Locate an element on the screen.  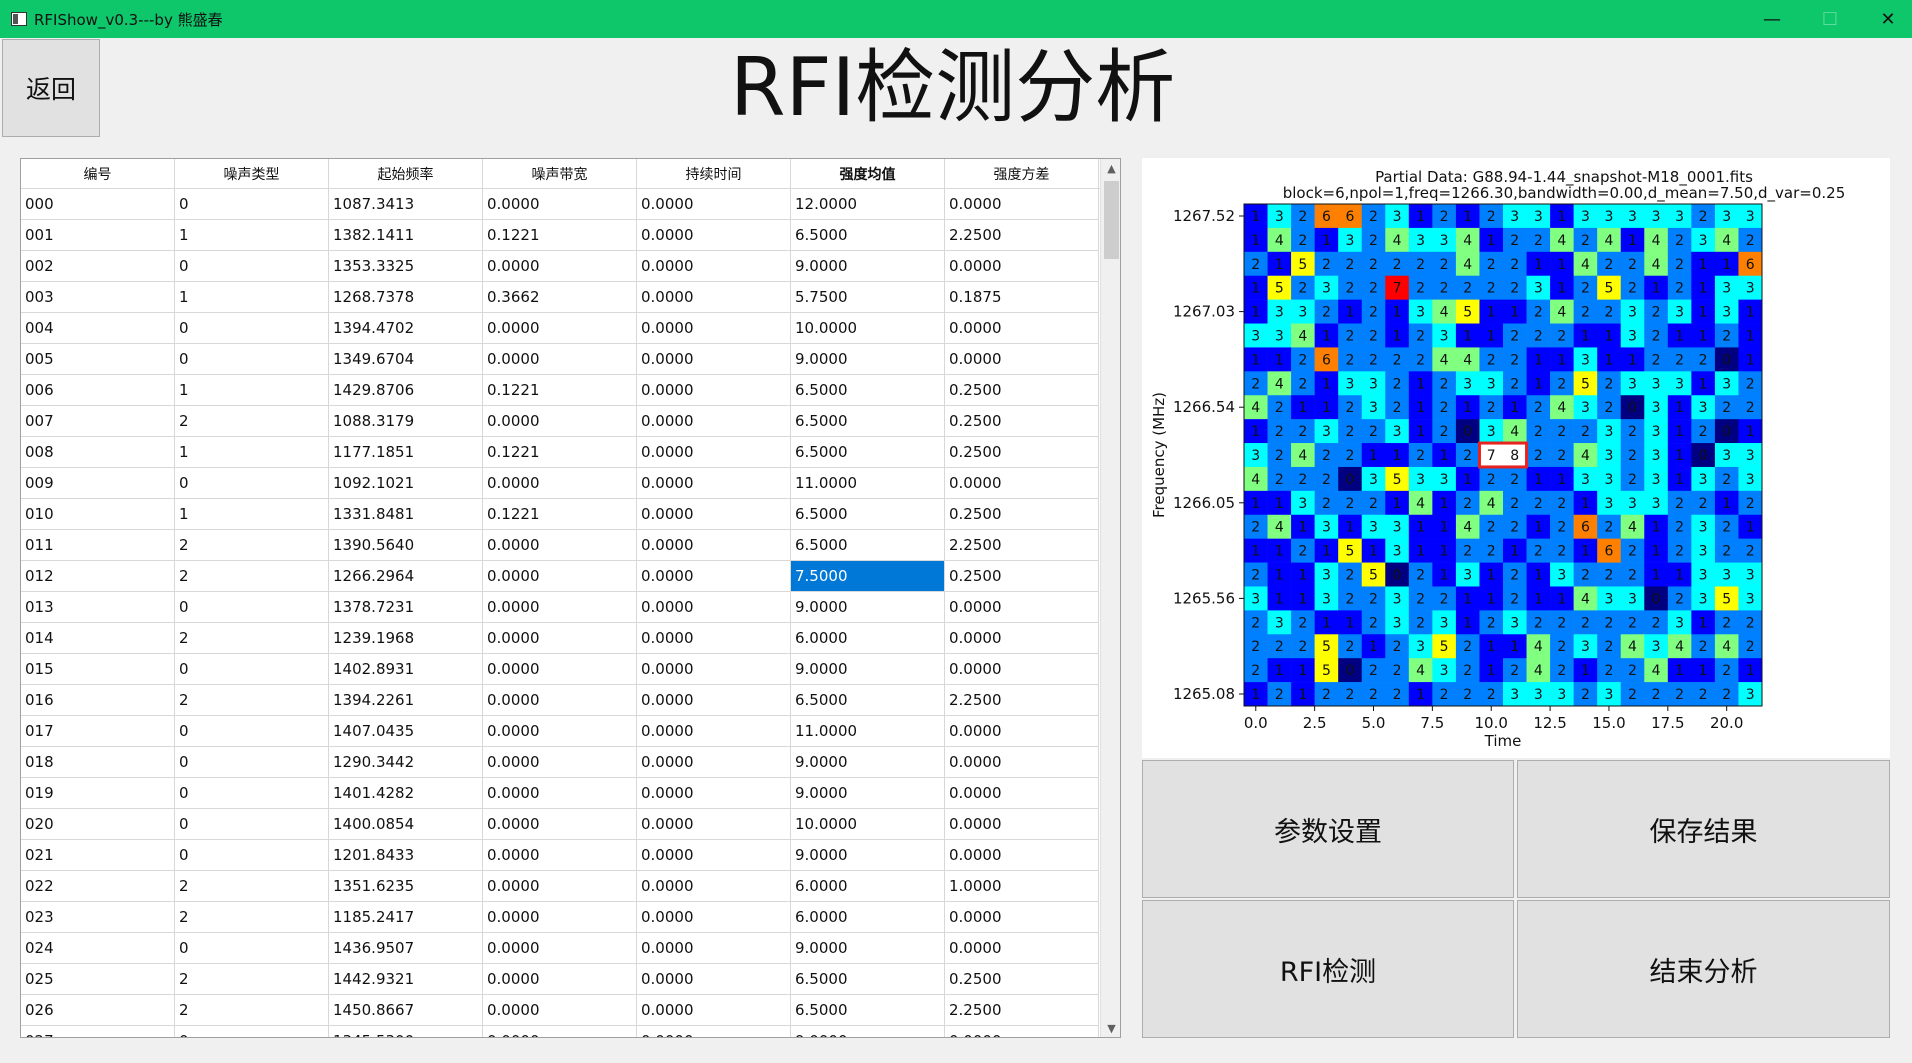
table-cell: 1450.8667 is located at coordinates (406, 1010).